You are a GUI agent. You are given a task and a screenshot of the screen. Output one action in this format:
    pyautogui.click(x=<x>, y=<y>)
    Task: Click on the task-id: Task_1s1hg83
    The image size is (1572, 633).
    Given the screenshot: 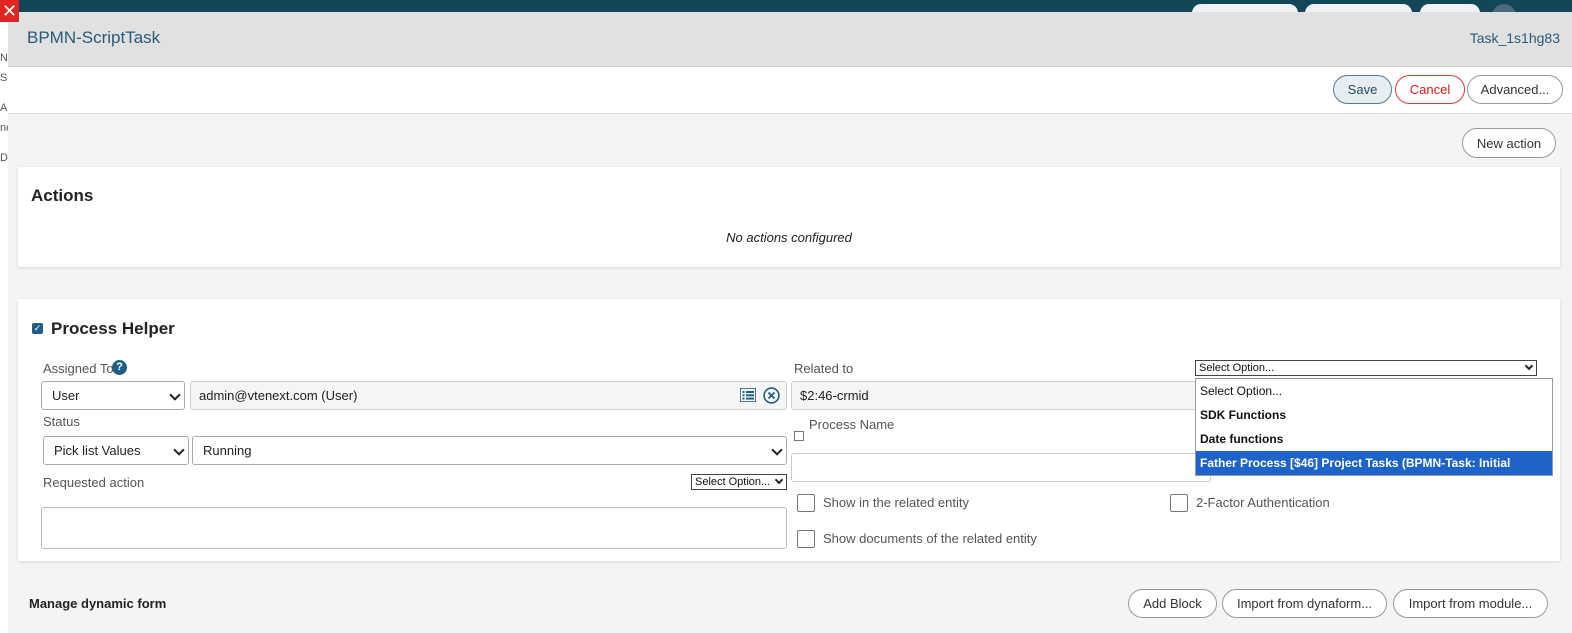 What is the action you would take?
    pyautogui.click(x=1514, y=38)
    